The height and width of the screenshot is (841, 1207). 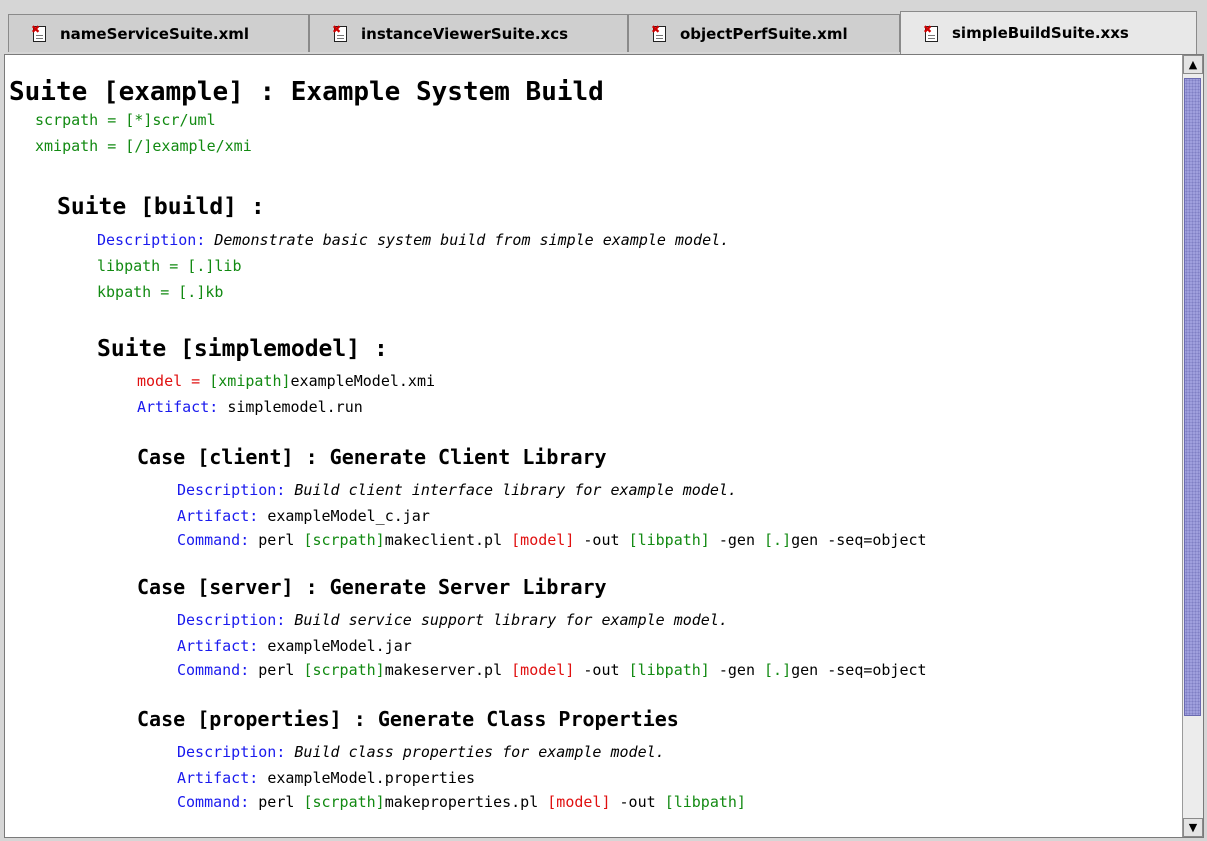 I want to click on tab-label: instanceViewerSuite.xcs, so click(x=465, y=33).